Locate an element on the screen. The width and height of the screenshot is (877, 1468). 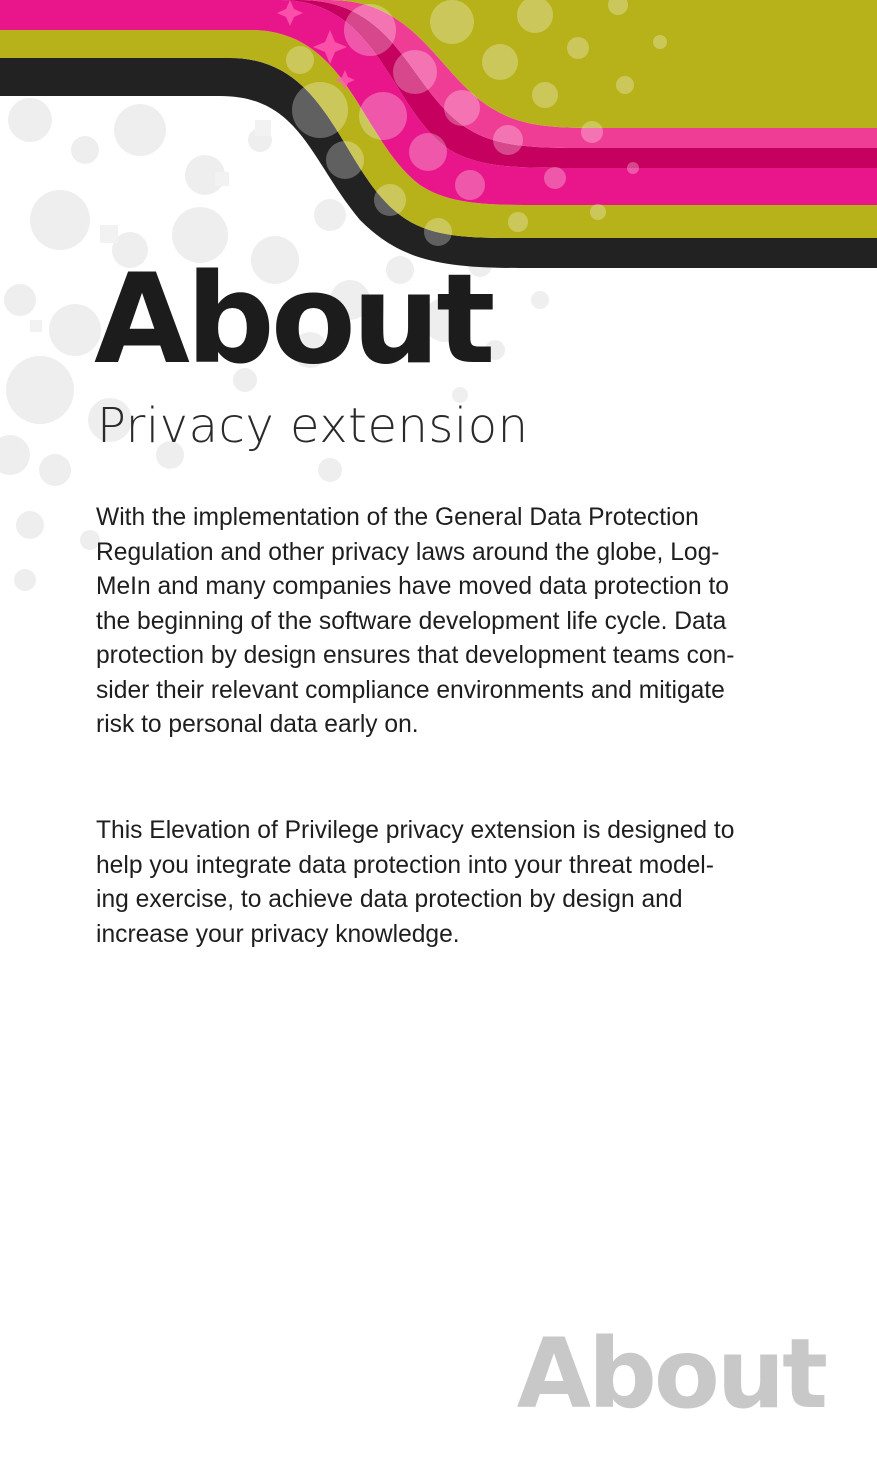
page-subtitle: Privacy extension is located at coordinates (313, 426).